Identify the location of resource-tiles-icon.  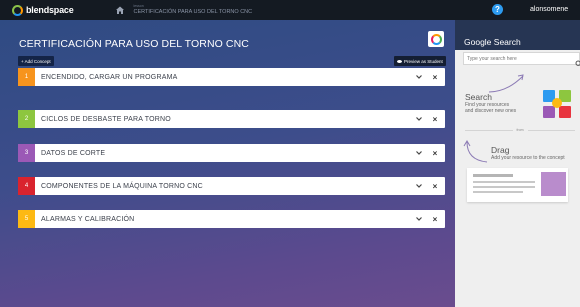
(558, 105).